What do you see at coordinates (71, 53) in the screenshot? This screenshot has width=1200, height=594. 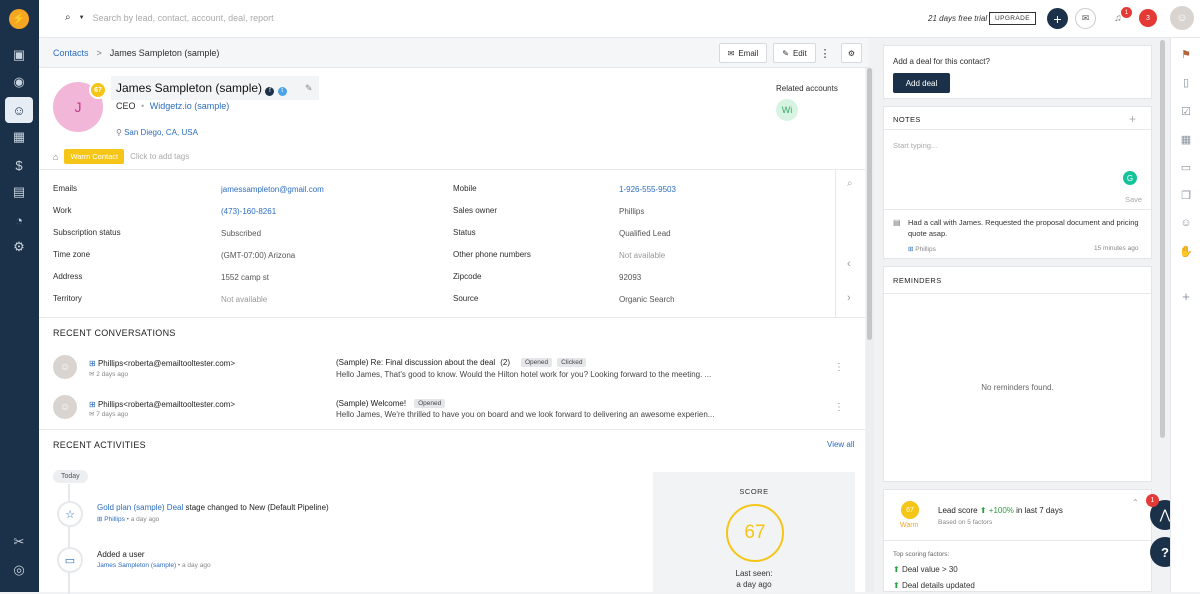 I see `breadcrumb-contacts-link: Contacts` at bounding box center [71, 53].